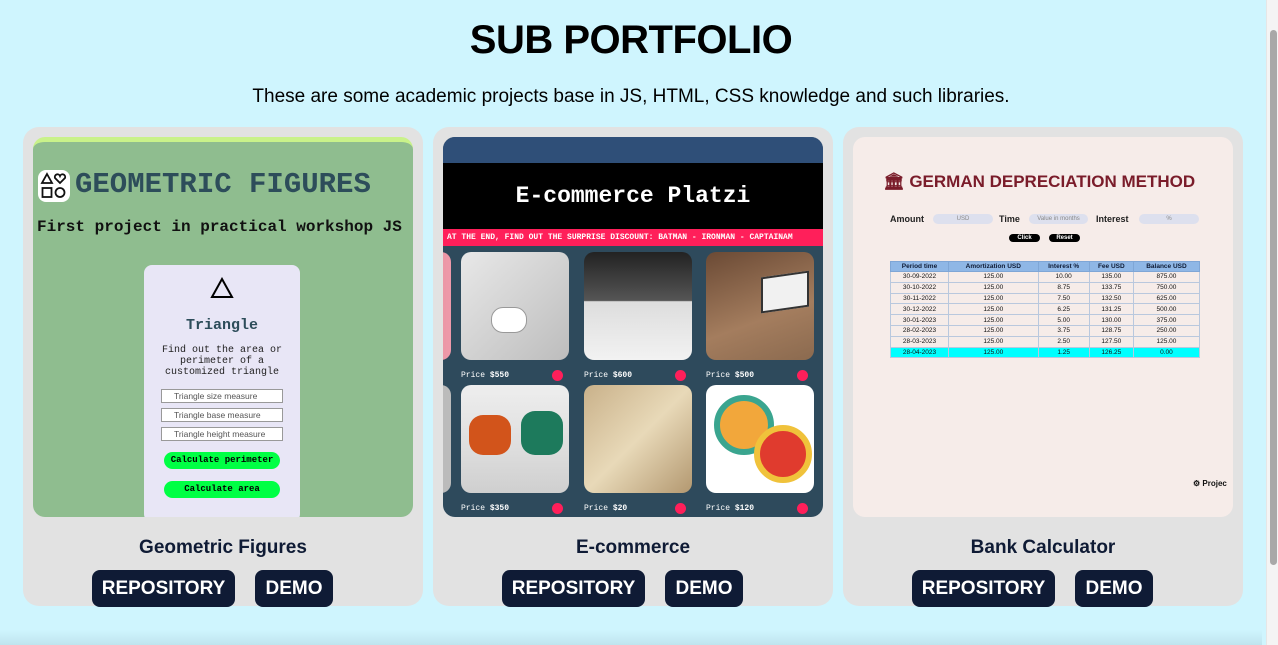 The height and width of the screenshot is (645, 1278). Describe the element at coordinates (1112, 219) in the screenshot. I see `interest-label: Interest` at that location.